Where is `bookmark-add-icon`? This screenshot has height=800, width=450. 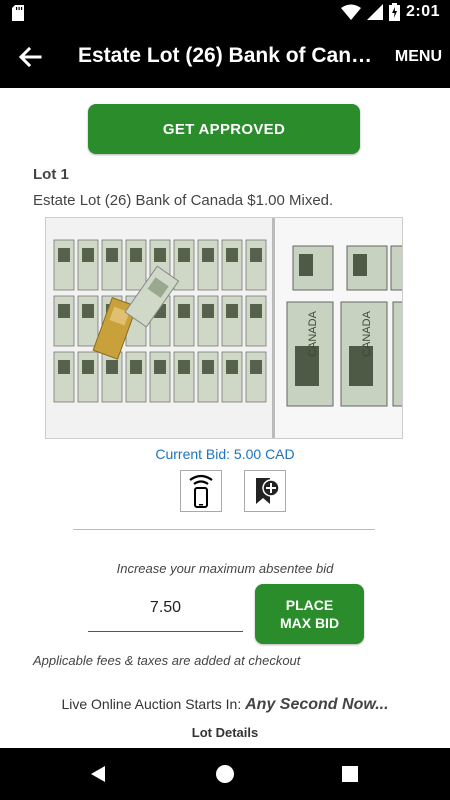
bookmark-add-icon is located at coordinates (268, 491).